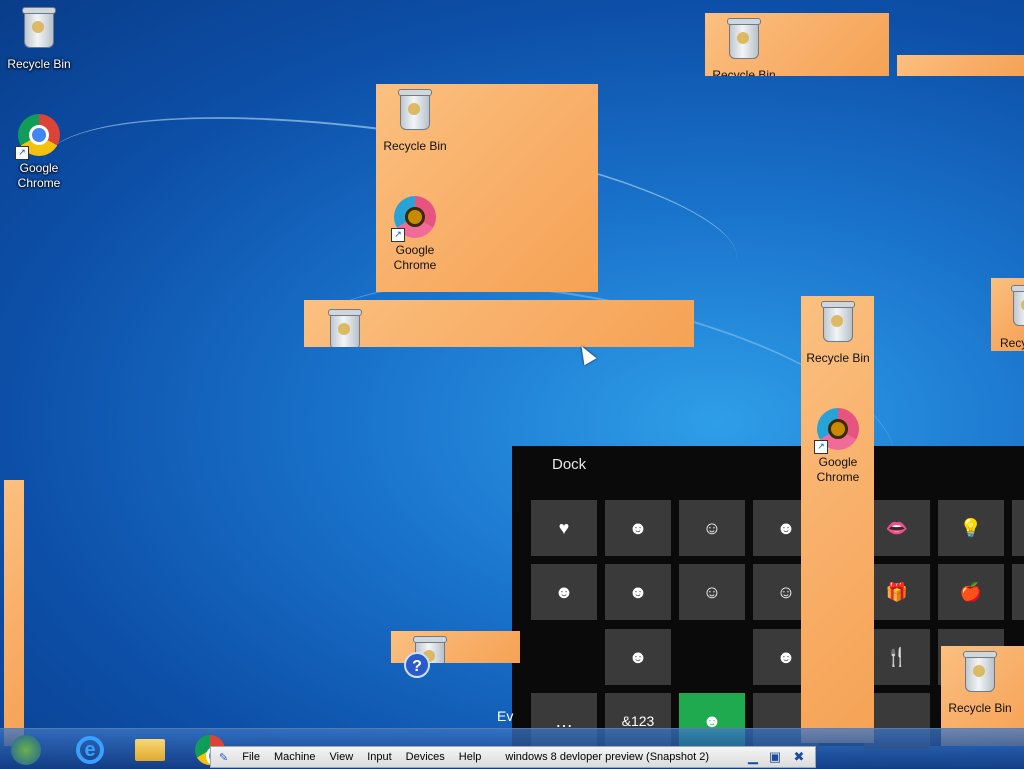 The image size is (1024, 769). What do you see at coordinates (971, 528) in the screenshot?
I see `key-bulb: 💡` at bounding box center [971, 528].